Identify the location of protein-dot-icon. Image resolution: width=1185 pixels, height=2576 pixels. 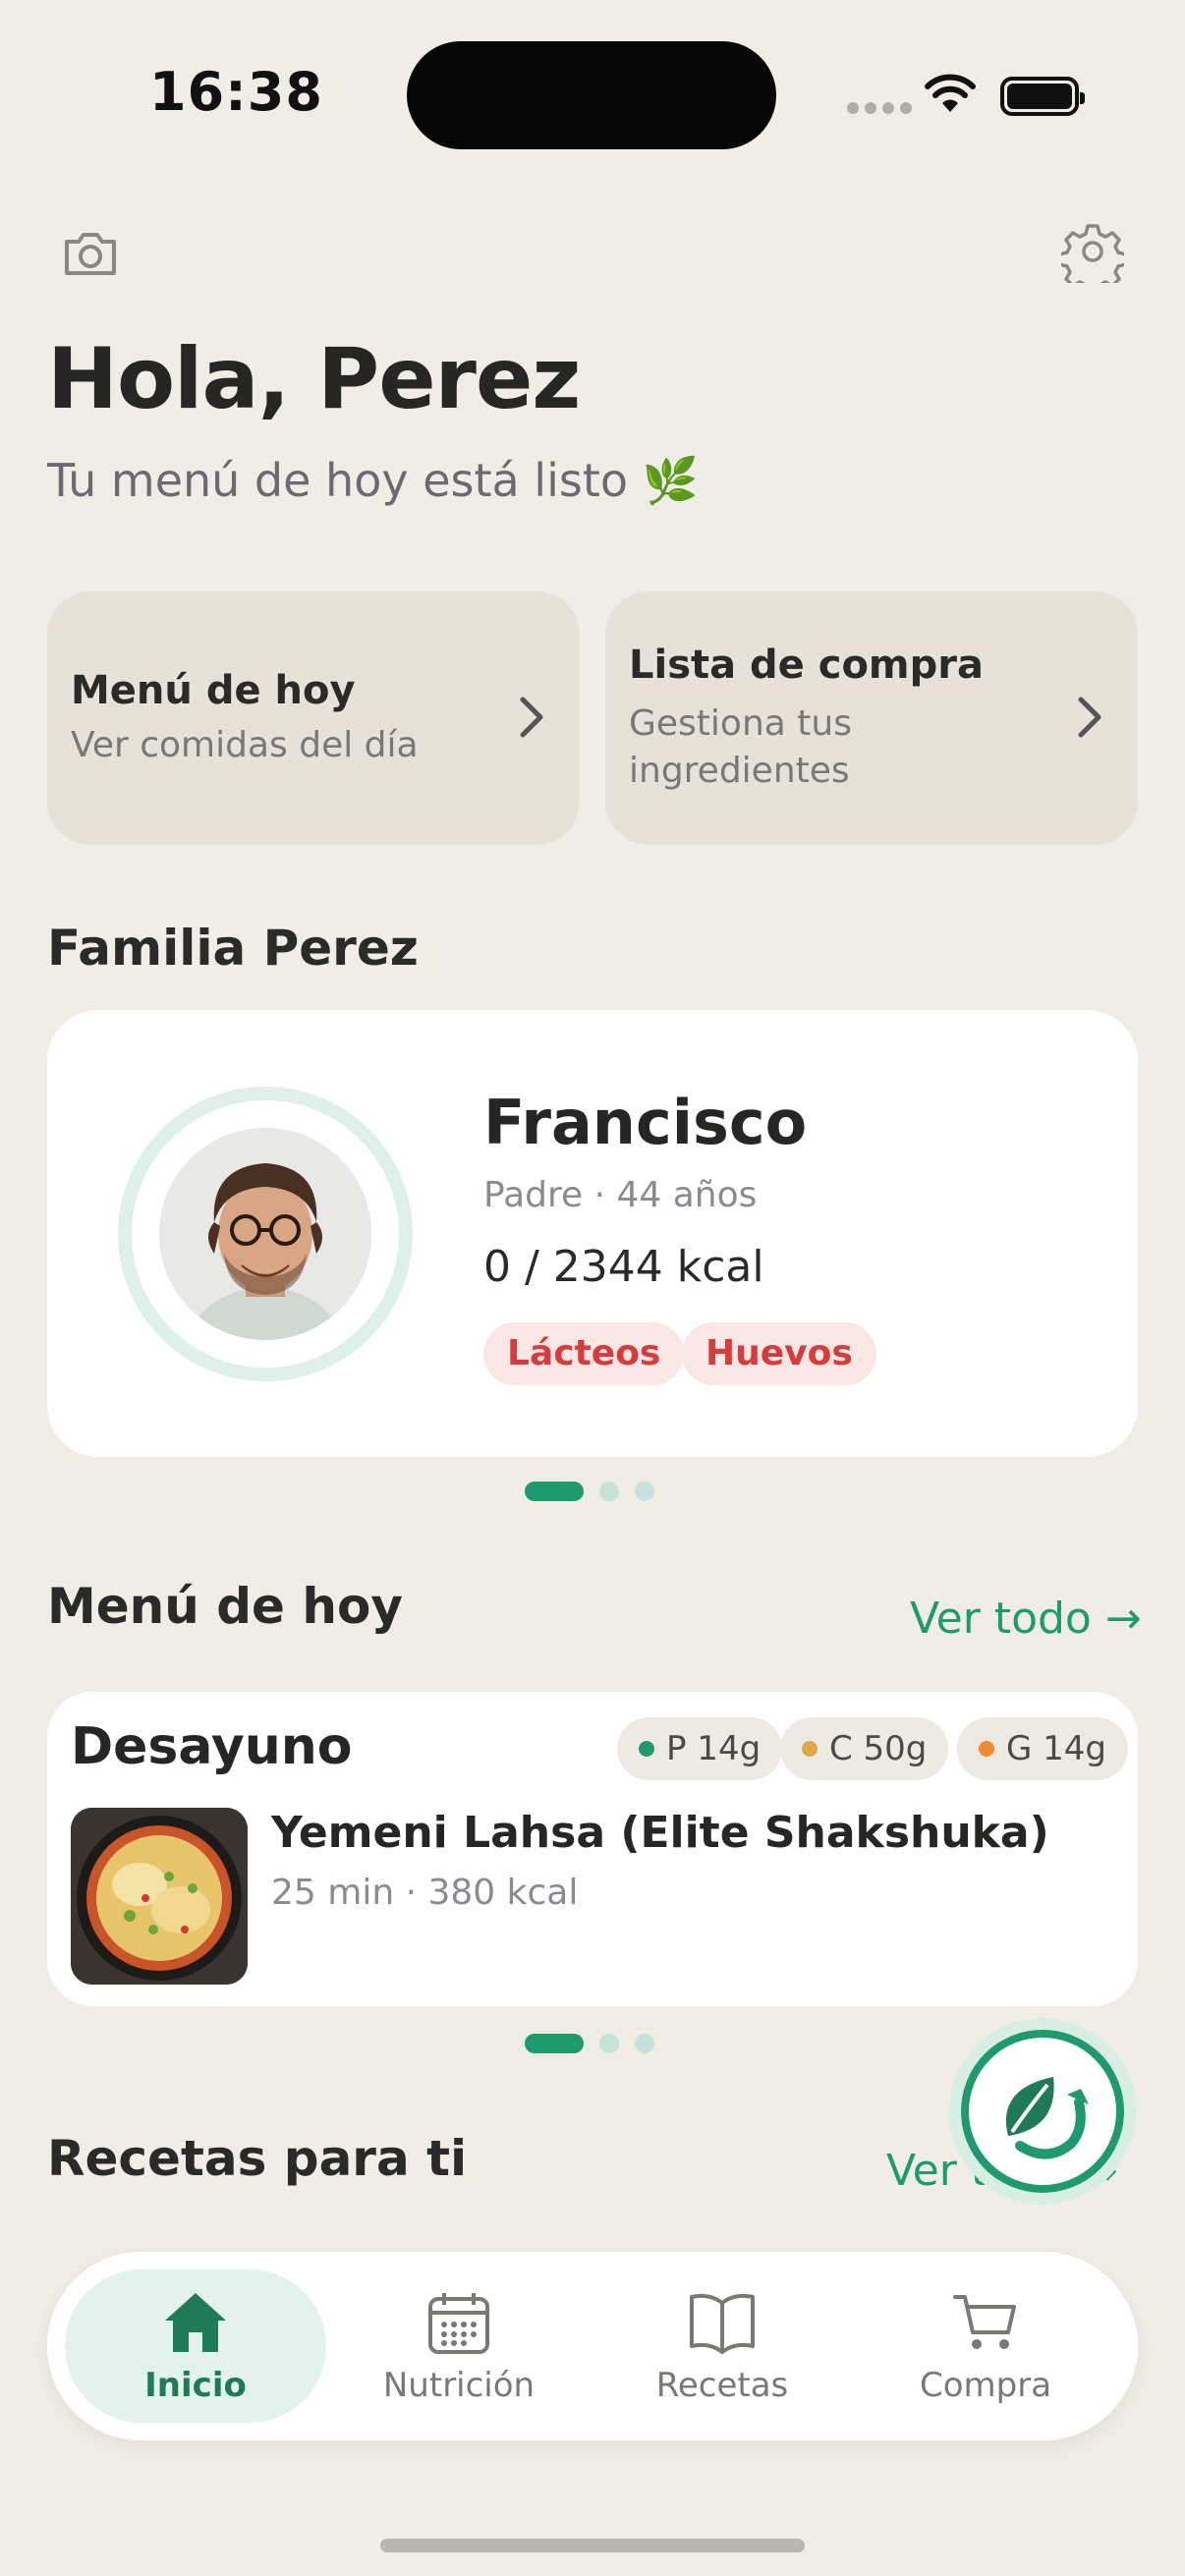
(647, 1749).